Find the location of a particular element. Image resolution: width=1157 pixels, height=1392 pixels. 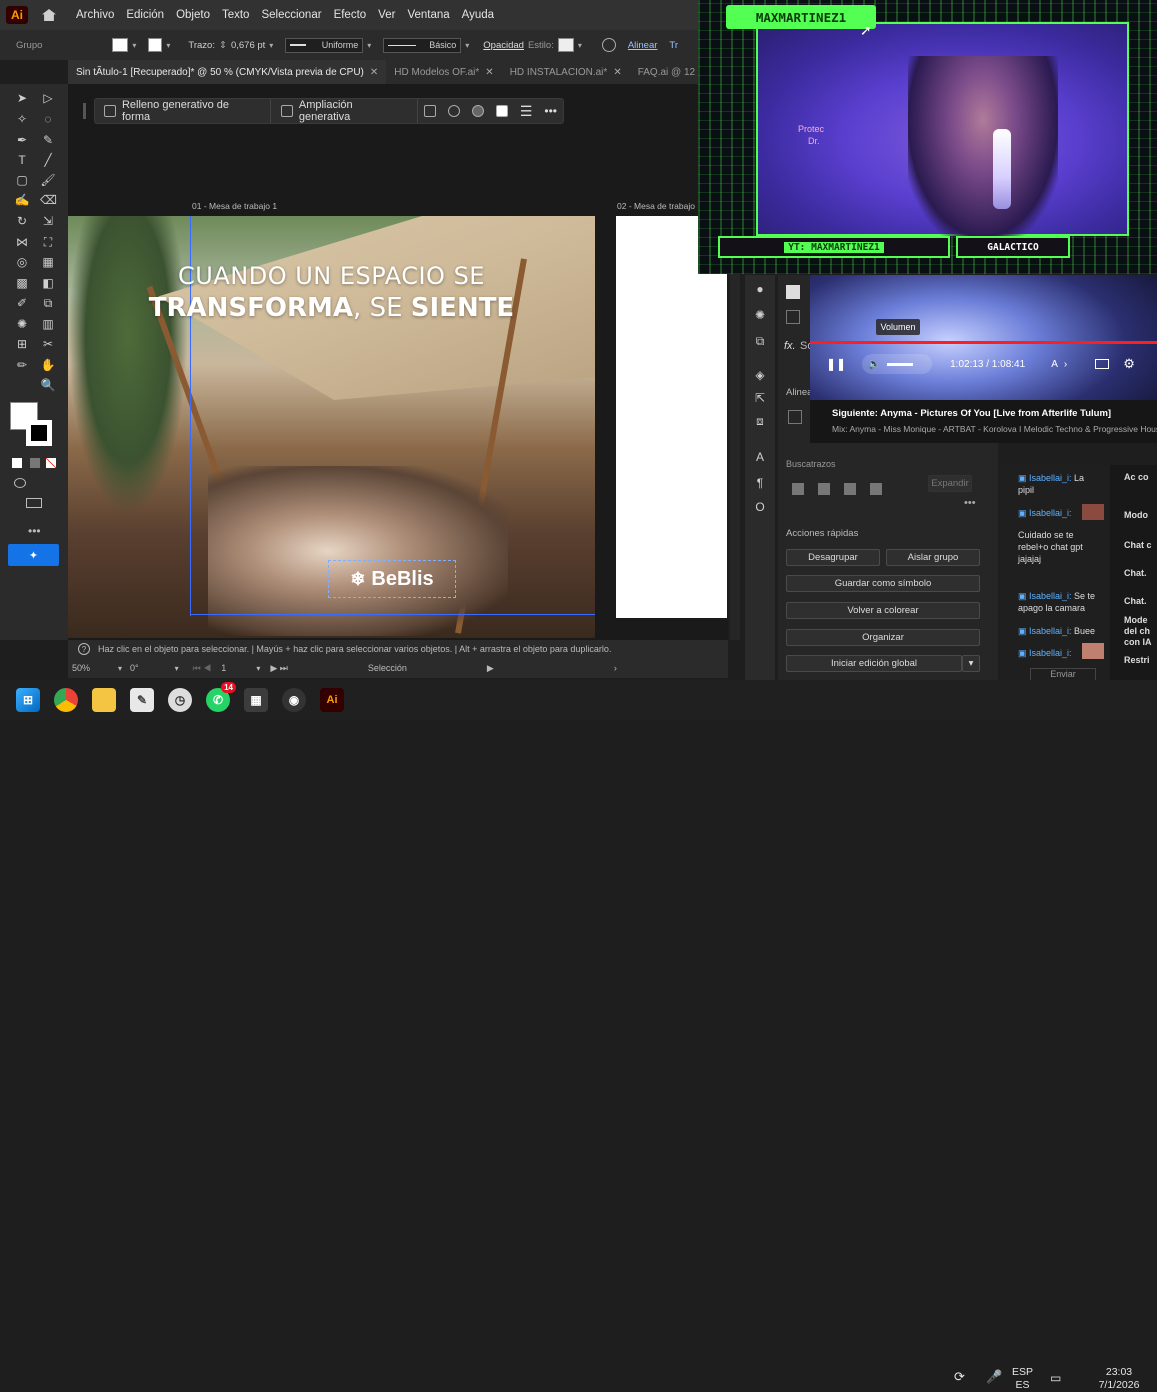

pause-icon: ❚❚ is located at coordinates (836, 364).